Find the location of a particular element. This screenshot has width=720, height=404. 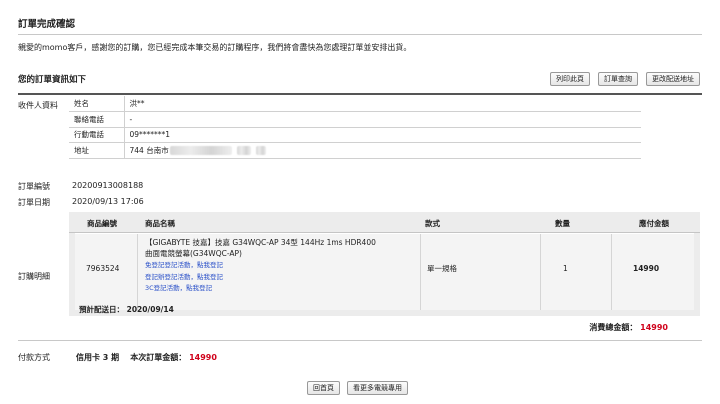

recipient-row-phone: 聯絡電話 - is located at coordinates (355, 119).